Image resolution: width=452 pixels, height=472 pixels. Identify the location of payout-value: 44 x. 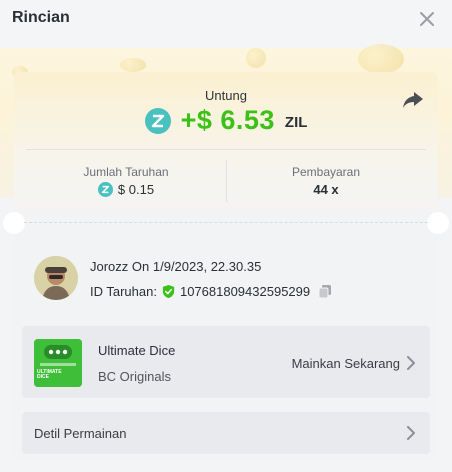
(326, 189).